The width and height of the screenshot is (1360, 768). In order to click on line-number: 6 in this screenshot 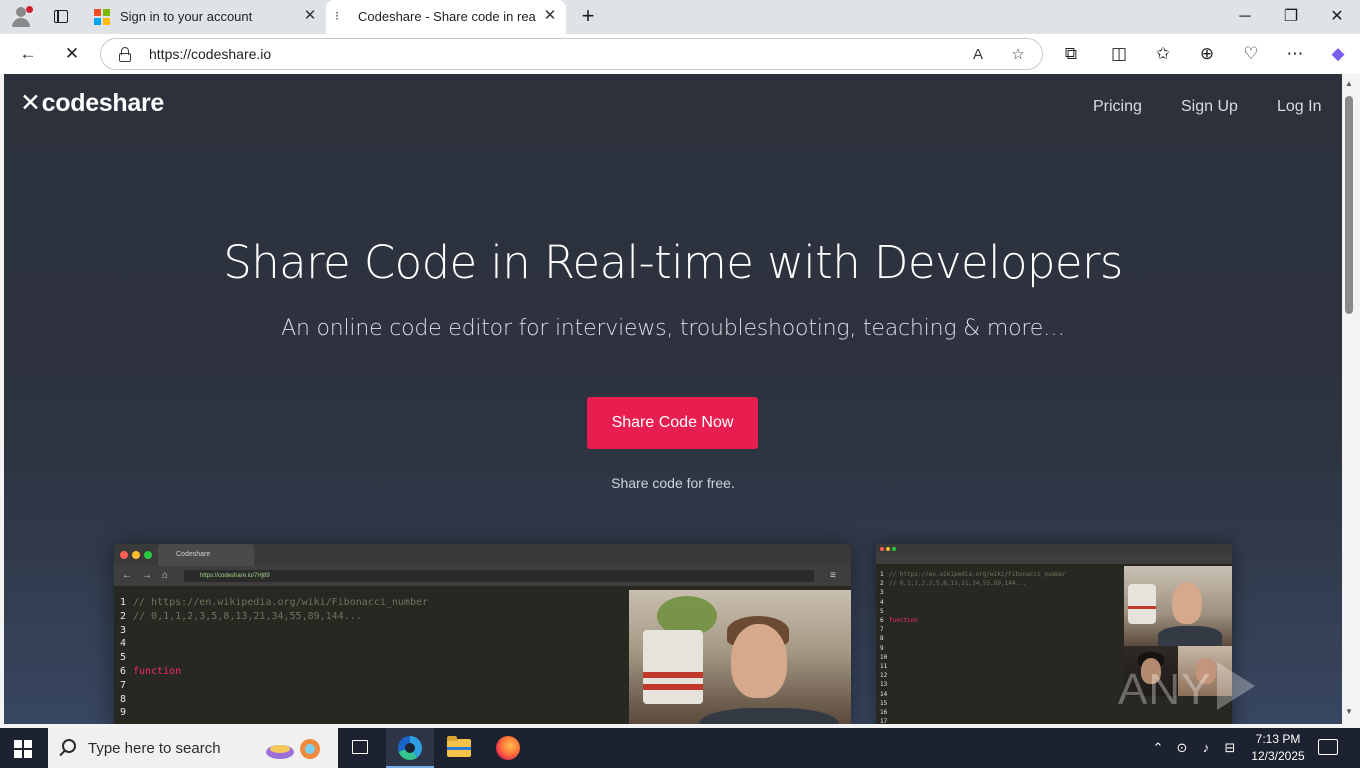, I will do `click(123, 671)`.